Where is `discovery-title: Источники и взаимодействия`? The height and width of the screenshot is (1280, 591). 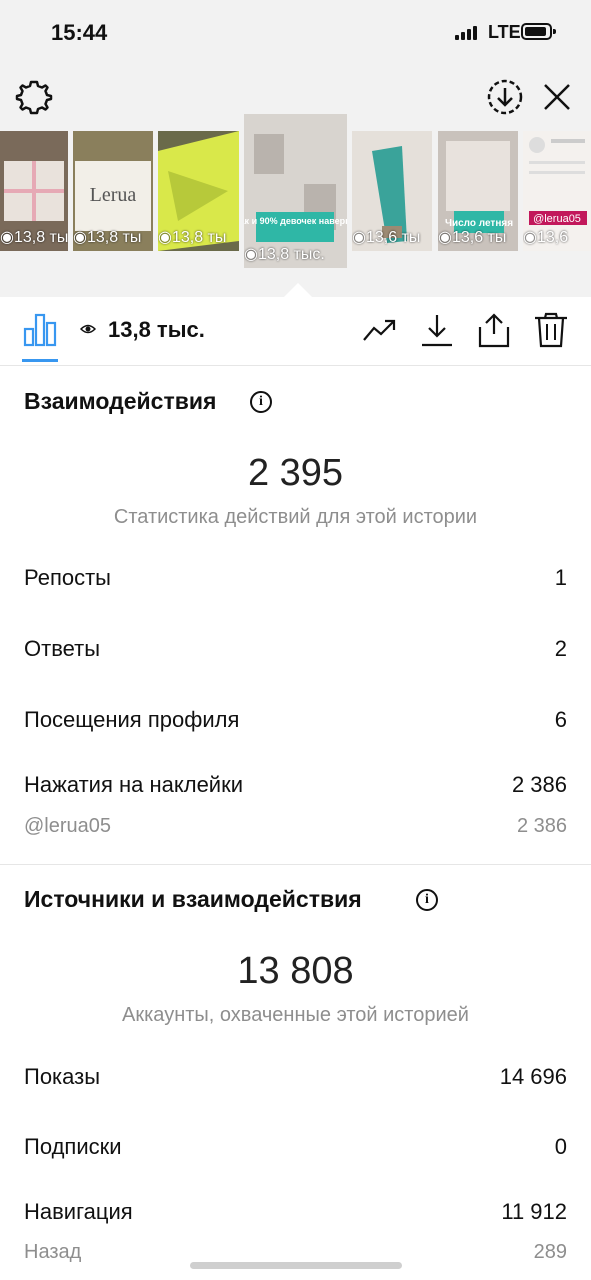
discovery-title: Источники и взаимодействия is located at coordinates (193, 899).